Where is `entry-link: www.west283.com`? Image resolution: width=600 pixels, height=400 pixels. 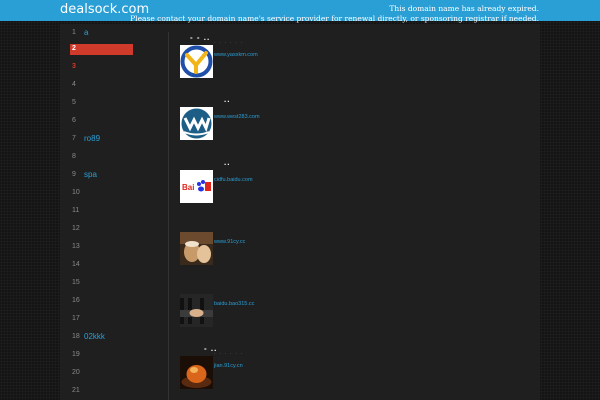
entry-link: www.west283.com is located at coordinates (237, 117).